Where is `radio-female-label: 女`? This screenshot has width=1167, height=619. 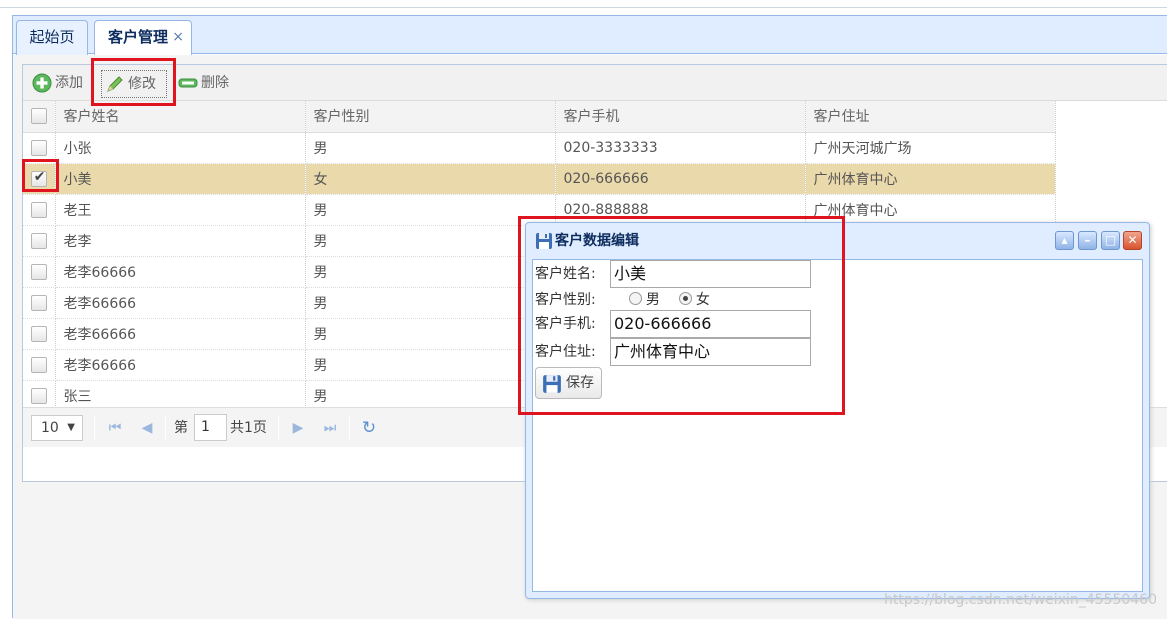
radio-female-label: 女 is located at coordinates (702, 300).